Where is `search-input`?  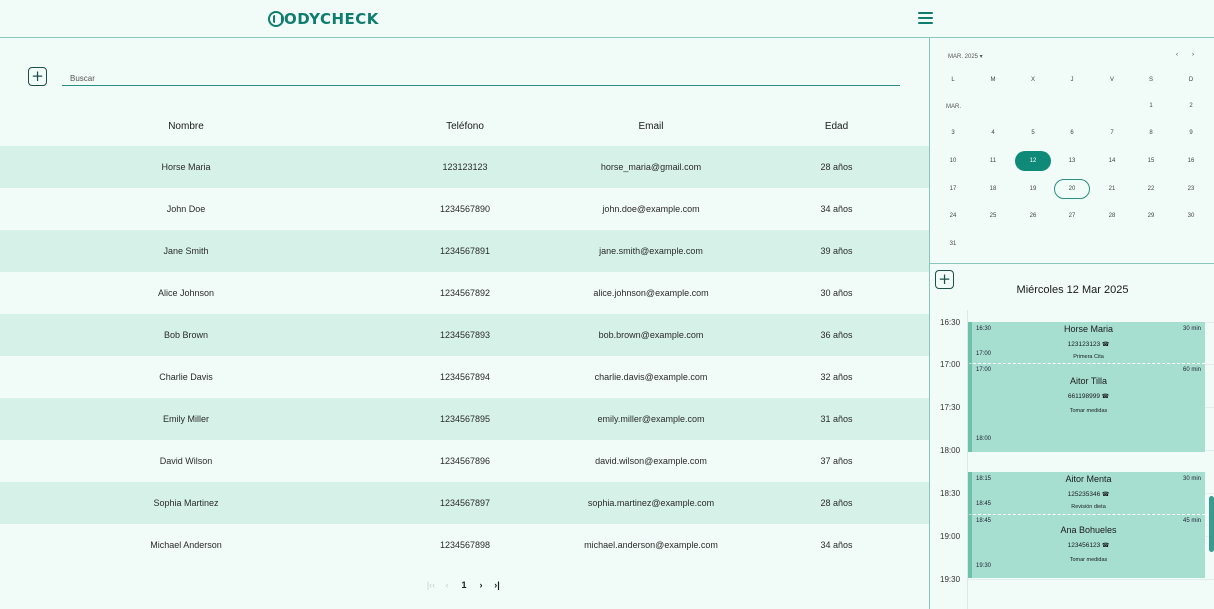 search-input is located at coordinates (481, 78).